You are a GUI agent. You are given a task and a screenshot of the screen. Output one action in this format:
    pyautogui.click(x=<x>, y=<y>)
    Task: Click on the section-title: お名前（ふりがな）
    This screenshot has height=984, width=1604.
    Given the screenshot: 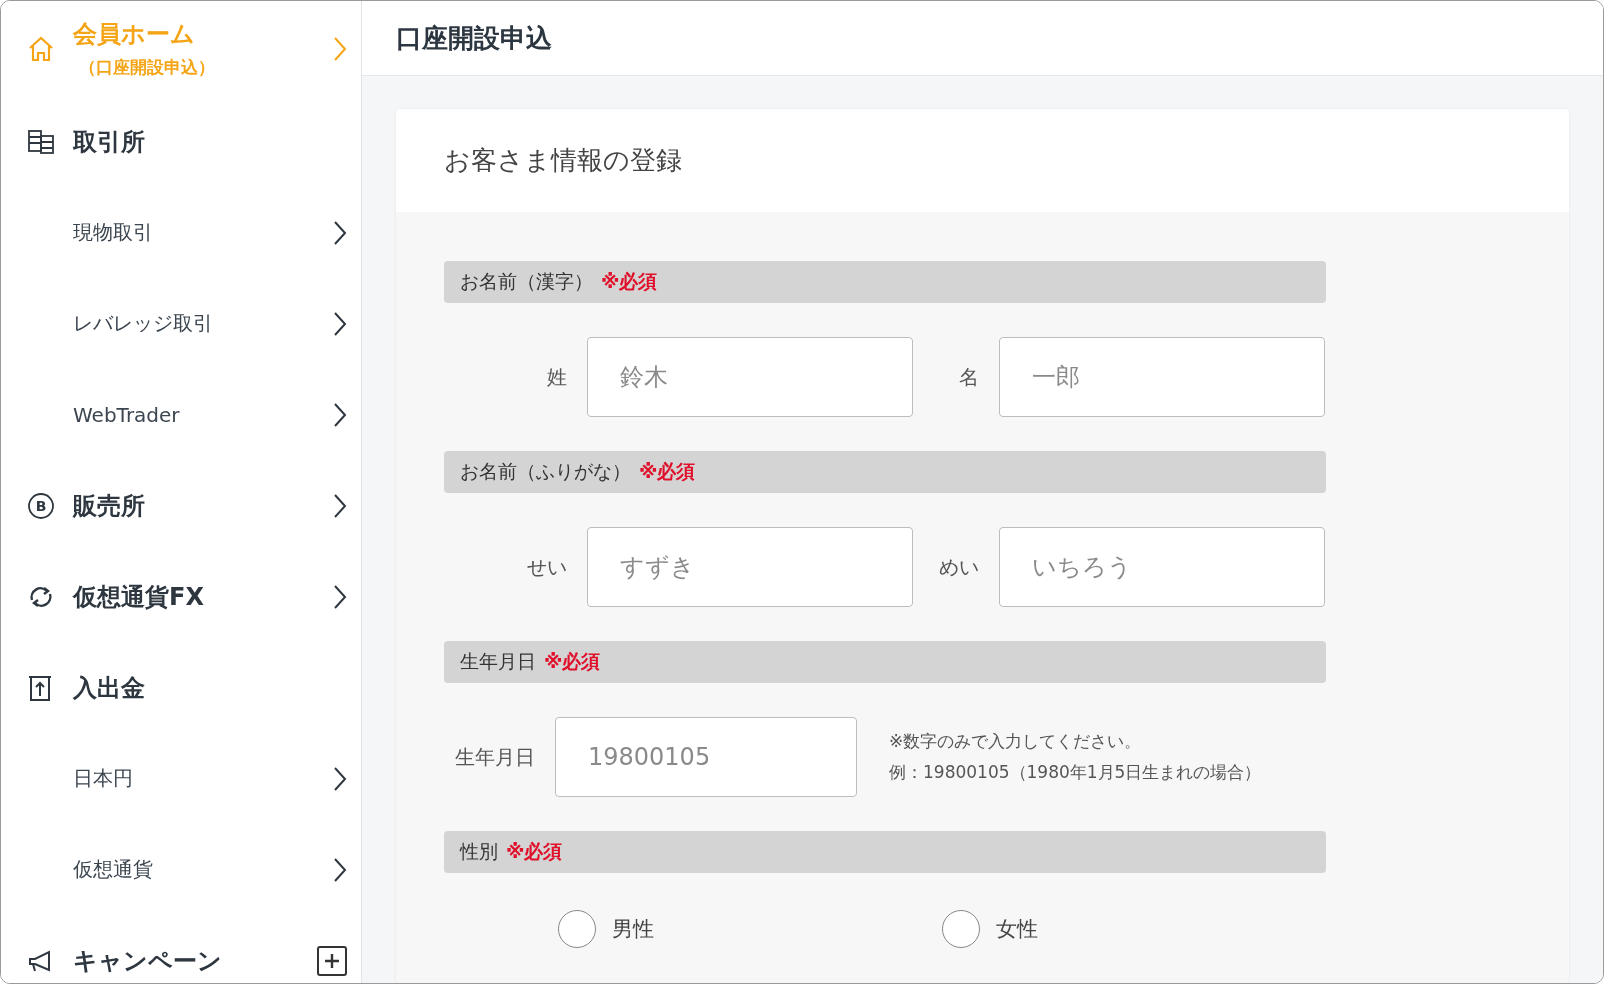 What is the action you would take?
    pyautogui.click(x=545, y=471)
    